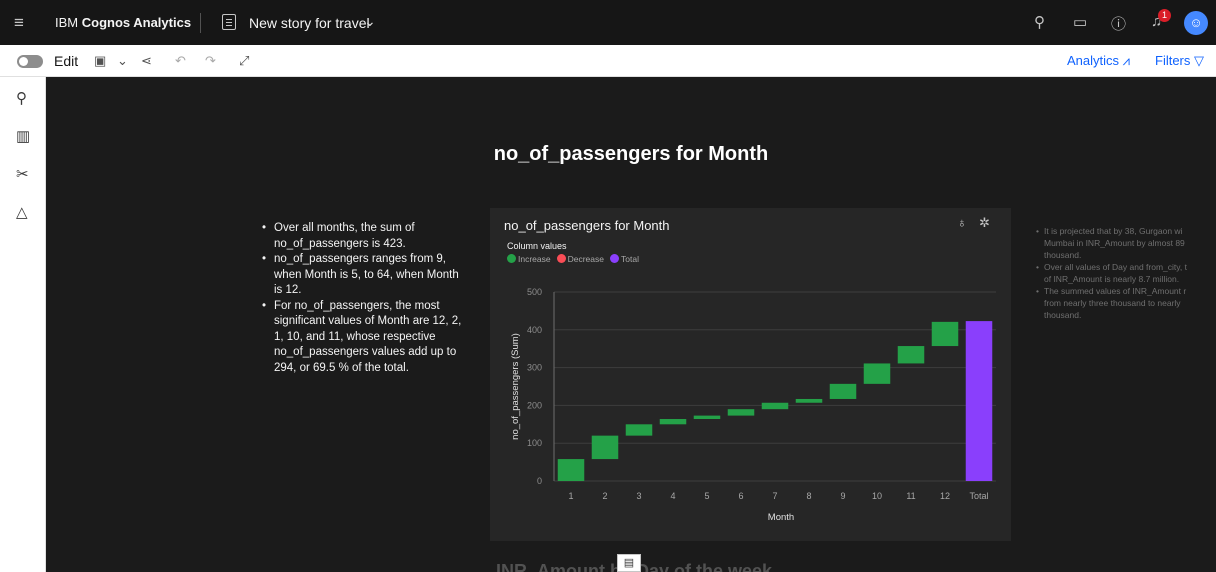 The height and width of the screenshot is (572, 1216). I want to click on scenes-panel-icon: ▤, so click(629, 563).